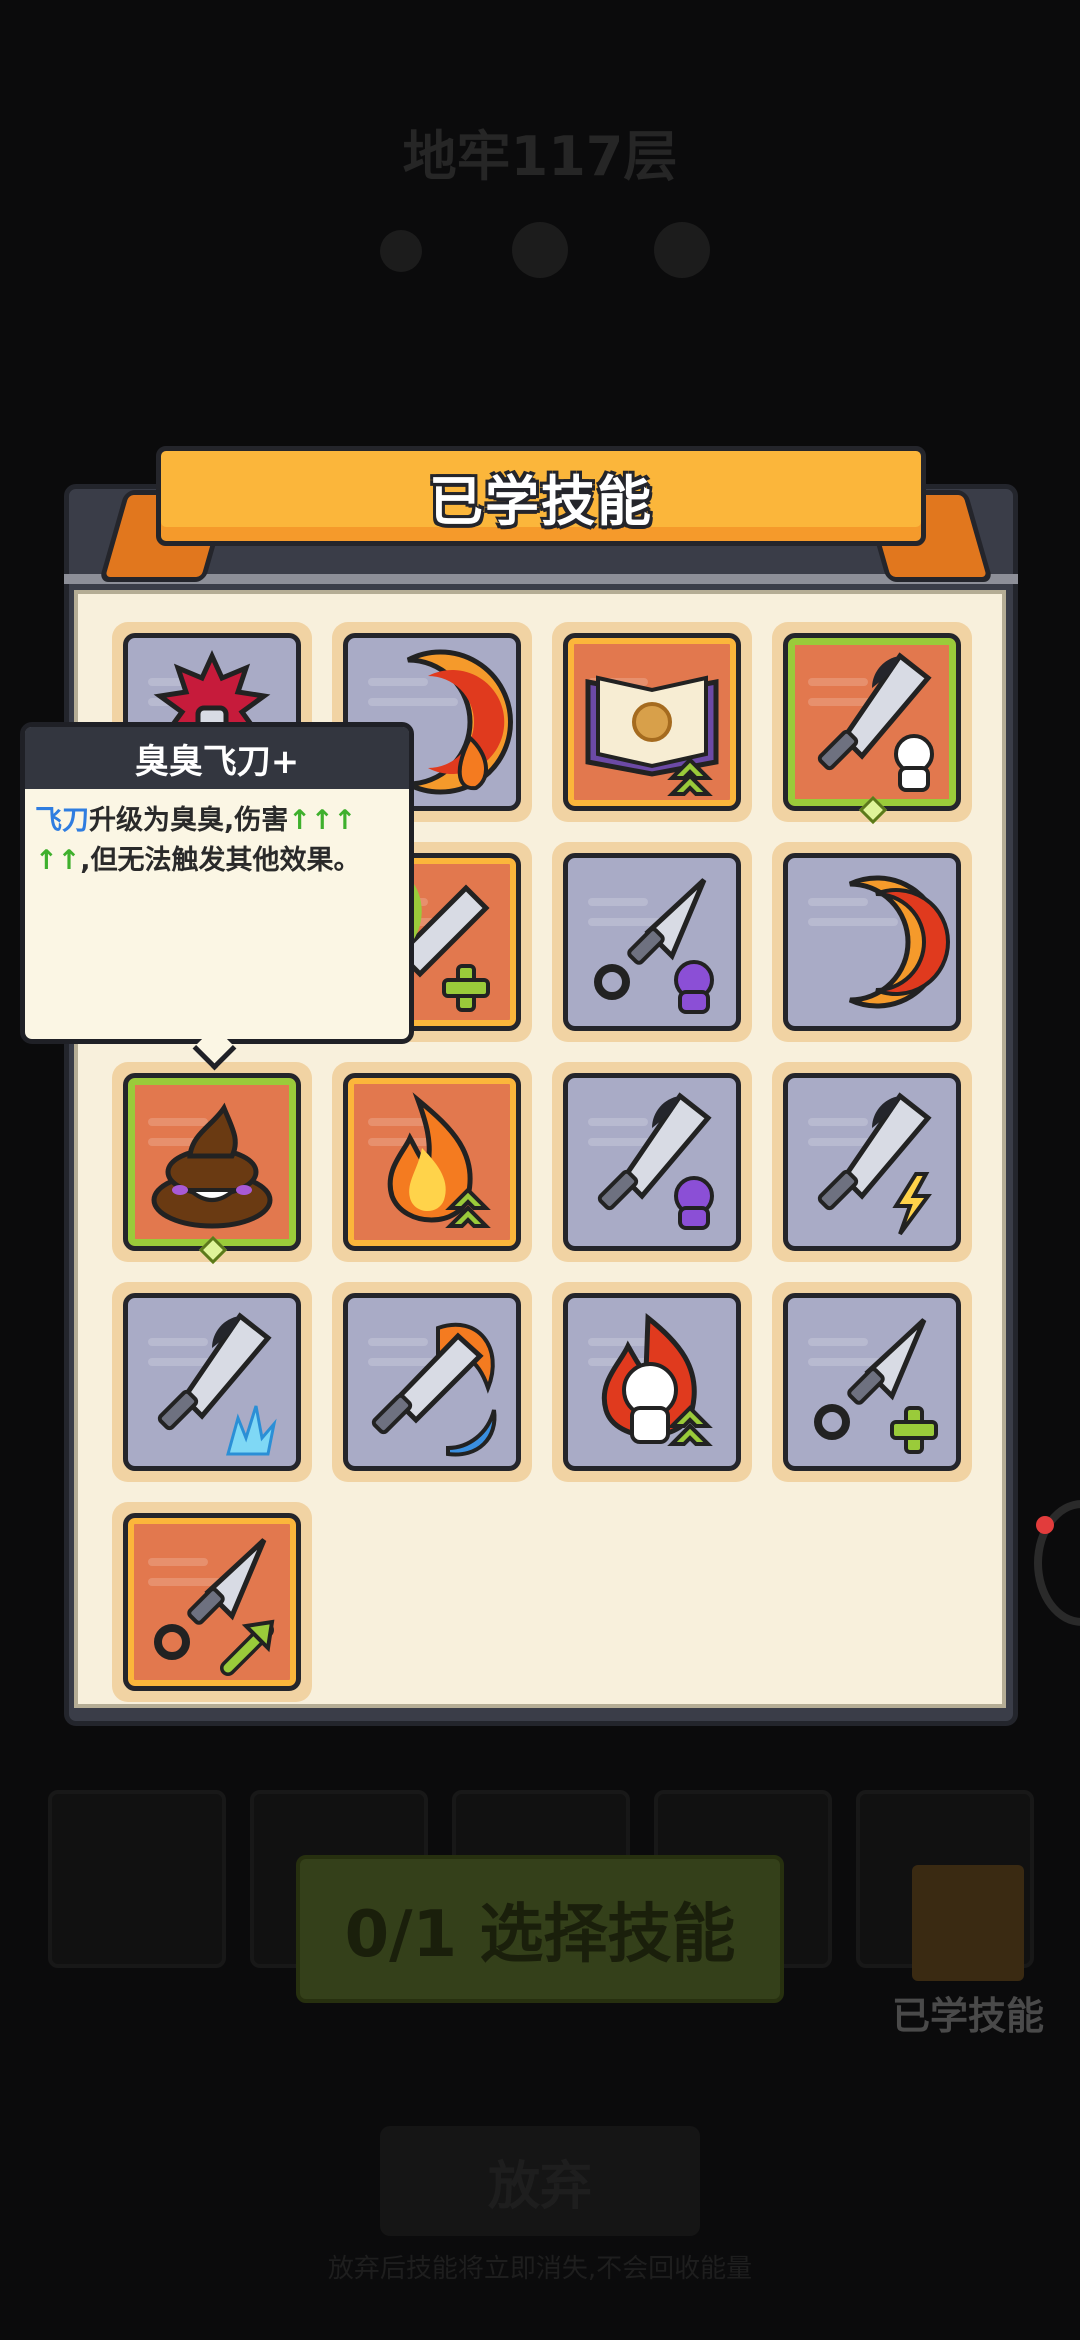  What do you see at coordinates (220, 860) in the screenshot?
I see `tooltip-text: ,但无法触发其他效果。` at bounding box center [220, 860].